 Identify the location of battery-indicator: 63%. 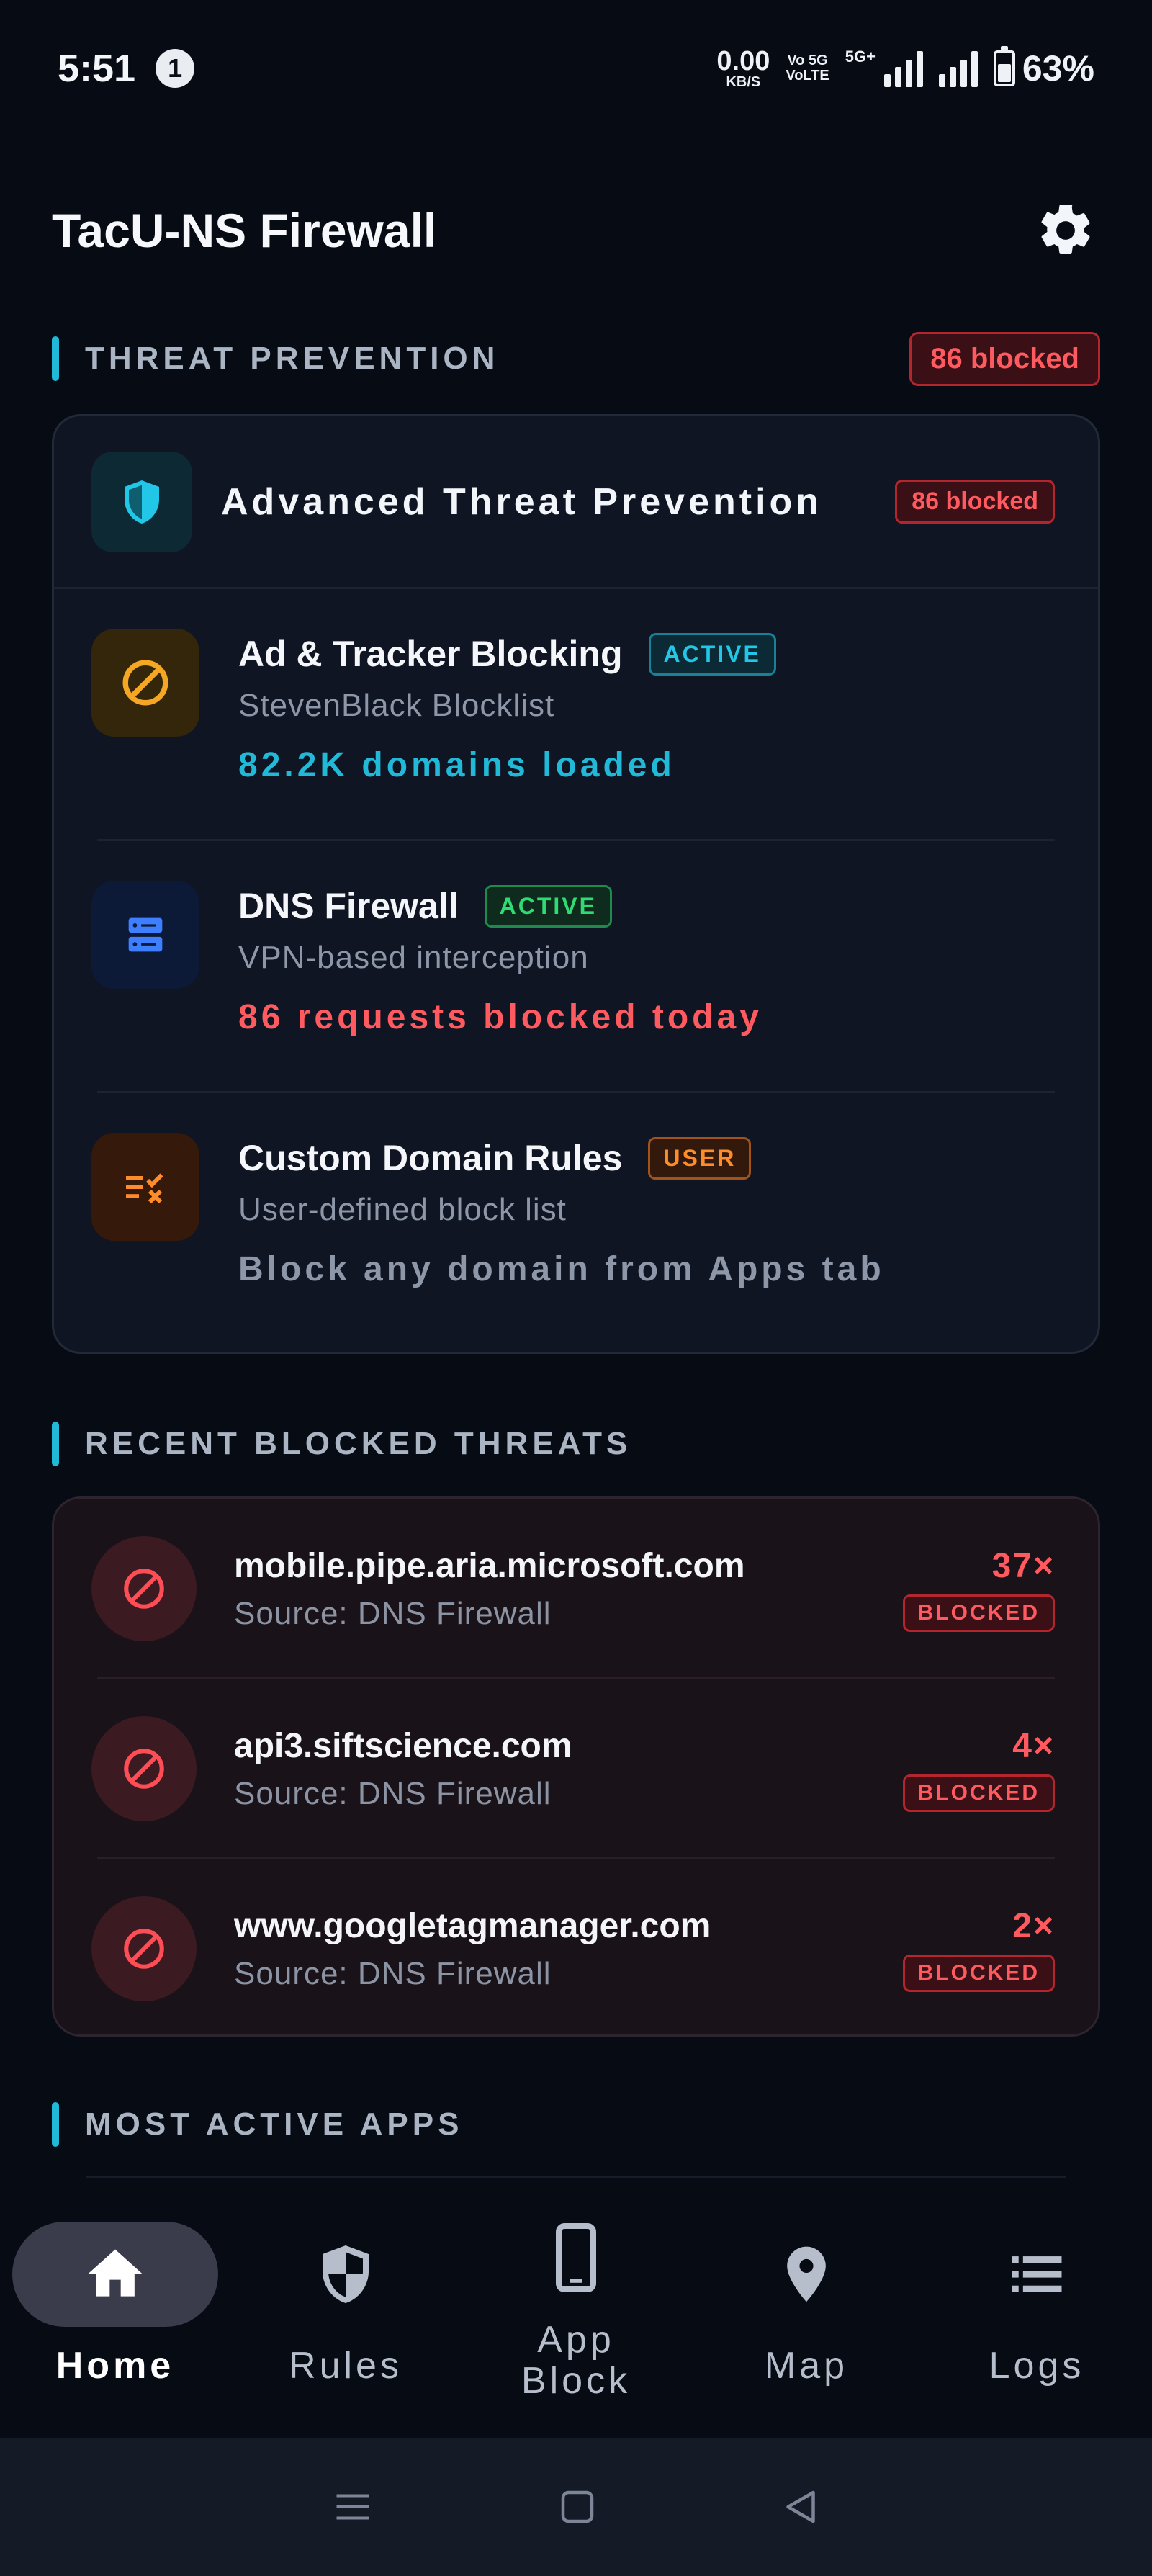
(1043, 67).